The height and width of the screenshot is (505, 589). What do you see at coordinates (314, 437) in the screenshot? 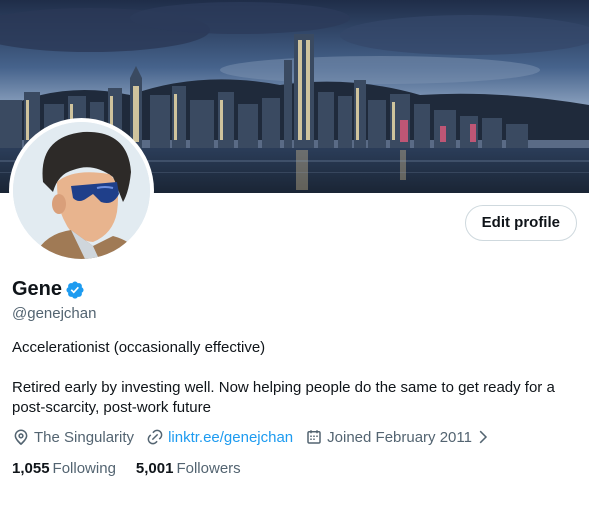
I see `calendar-icon` at bounding box center [314, 437].